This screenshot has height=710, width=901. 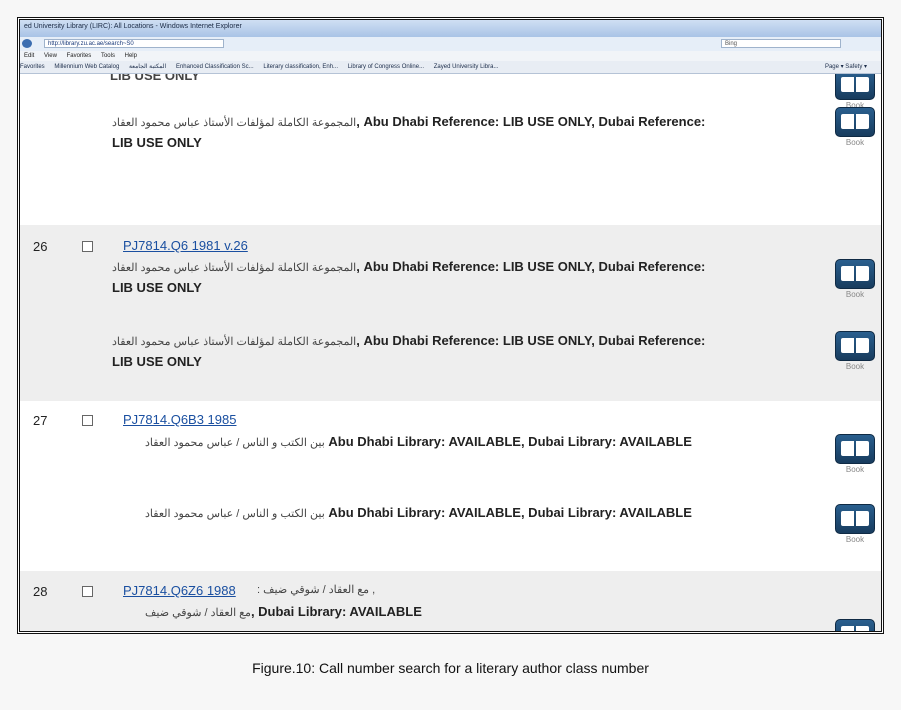 What do you see at coordinates (450, 56) in the screenshot?
I see `menu-bar: Edit View Favorites Tools Help` at bounding box center [450, 56].